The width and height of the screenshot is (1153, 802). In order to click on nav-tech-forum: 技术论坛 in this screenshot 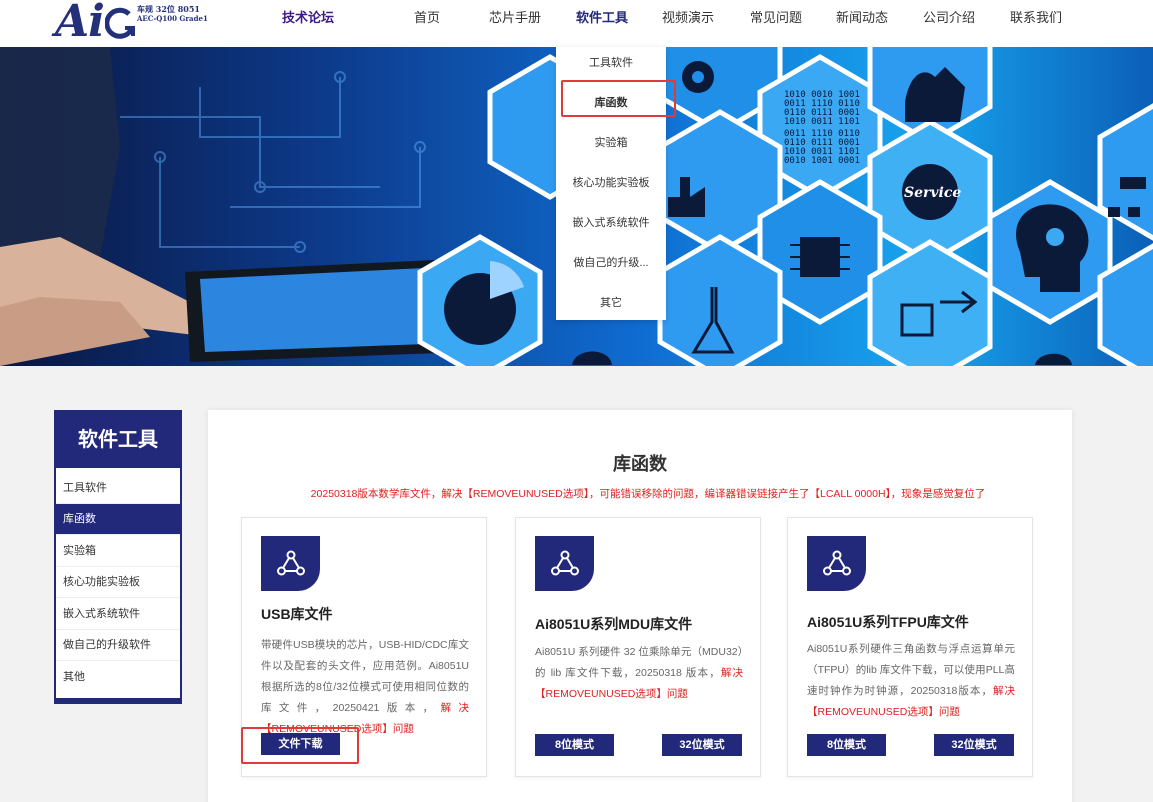, I will do `click(308, 16)`.